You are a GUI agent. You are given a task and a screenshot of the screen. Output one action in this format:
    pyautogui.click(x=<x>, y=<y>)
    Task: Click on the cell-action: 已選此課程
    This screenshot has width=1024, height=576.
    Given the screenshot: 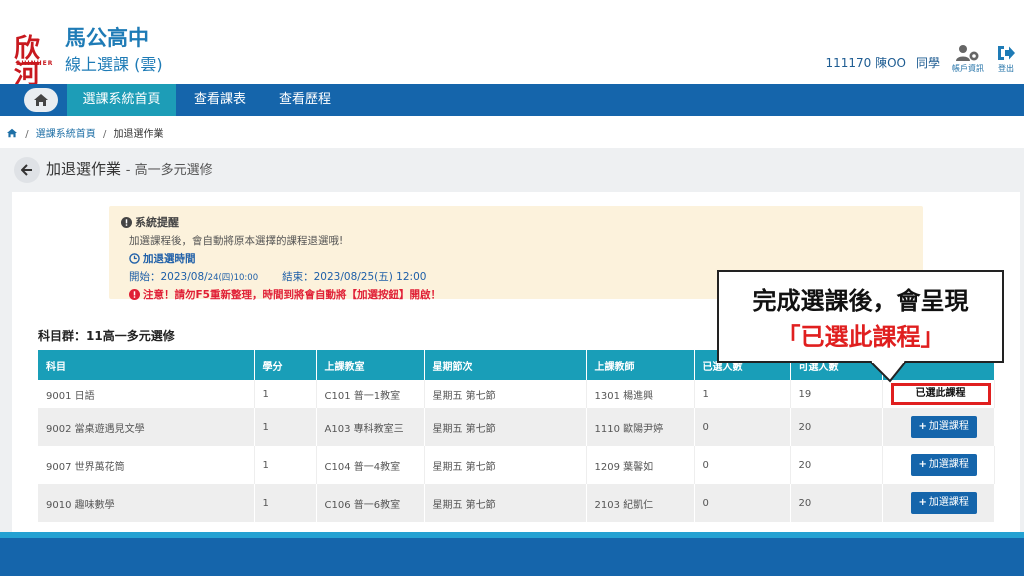 What is the action you would take?
    pyautogui.click(x=938, y=394)
    